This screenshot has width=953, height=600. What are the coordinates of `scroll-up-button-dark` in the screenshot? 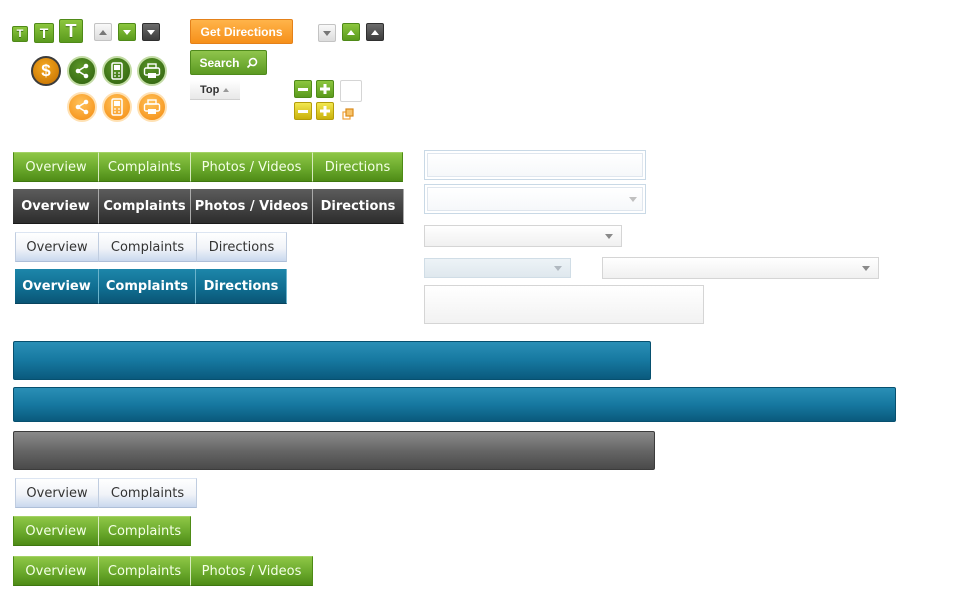 It's located at (375, 32).